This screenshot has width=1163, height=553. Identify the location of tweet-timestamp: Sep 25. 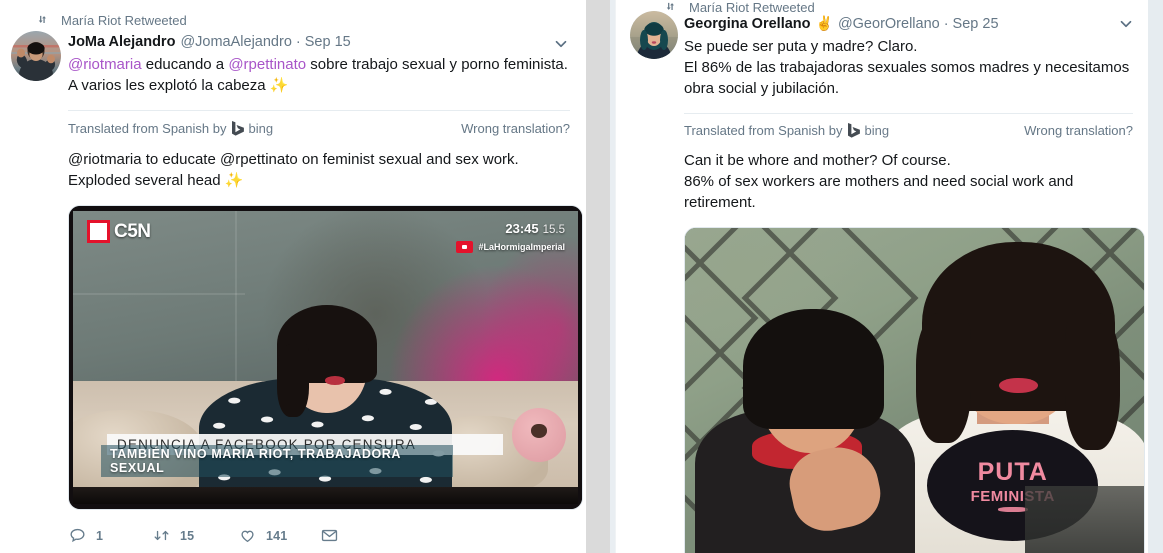
(976, 24).